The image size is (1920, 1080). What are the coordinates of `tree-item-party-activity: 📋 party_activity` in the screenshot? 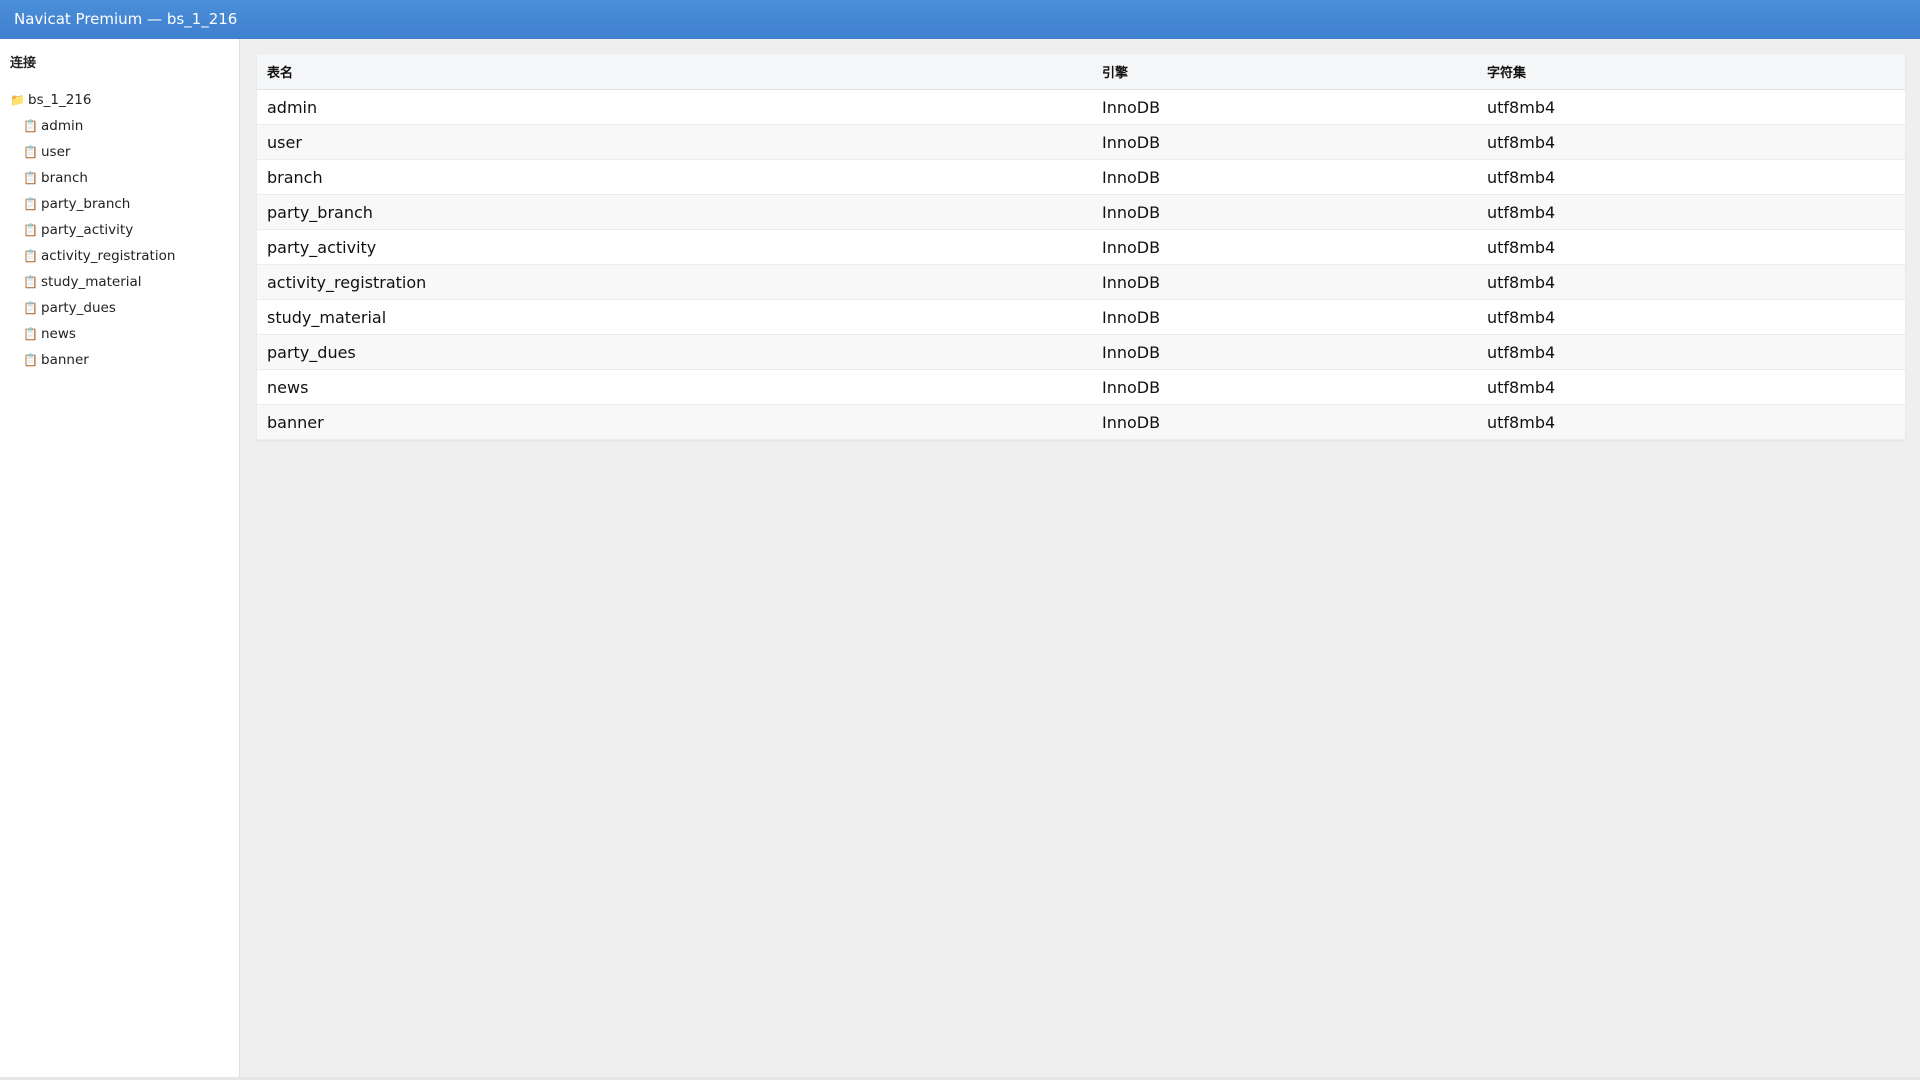 It's located at (92, 230).